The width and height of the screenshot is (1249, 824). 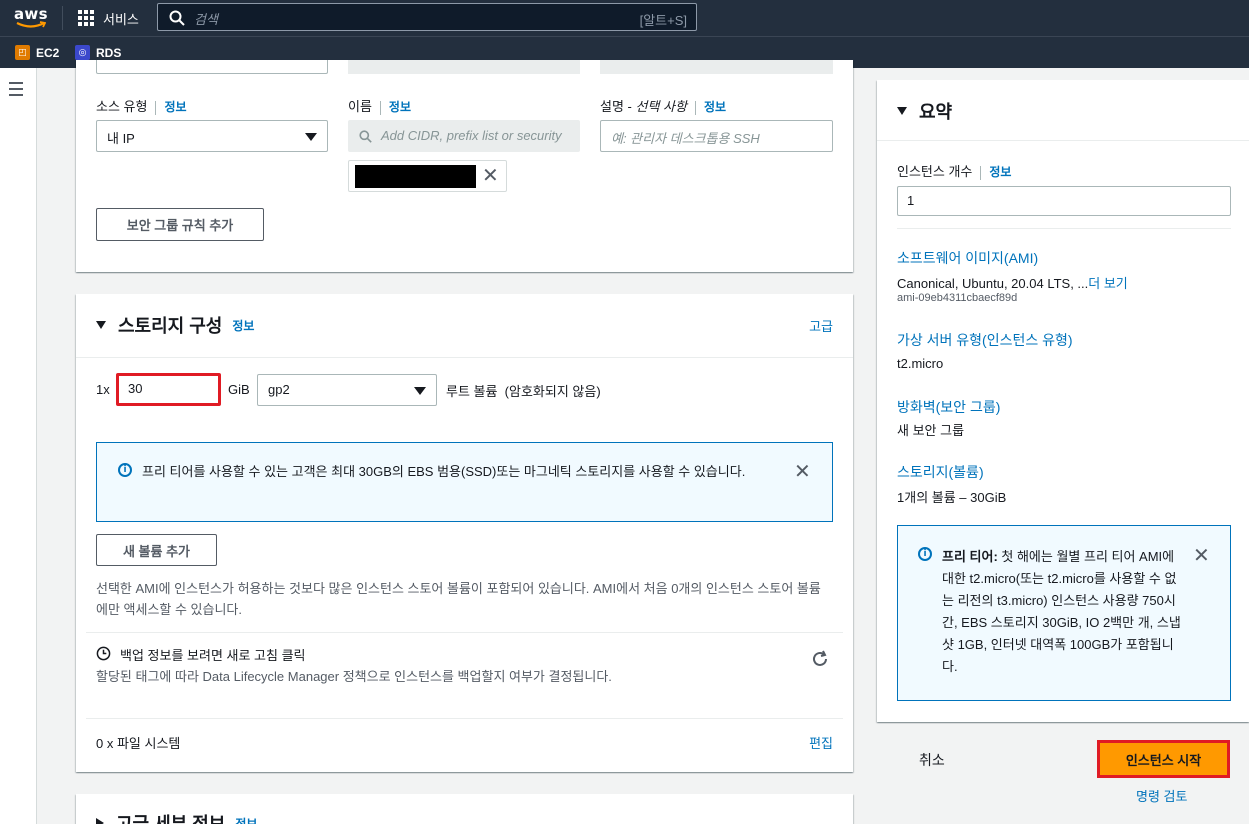 I want to click on ami-more-link: 더 보기, so click(x=1108, y=283).